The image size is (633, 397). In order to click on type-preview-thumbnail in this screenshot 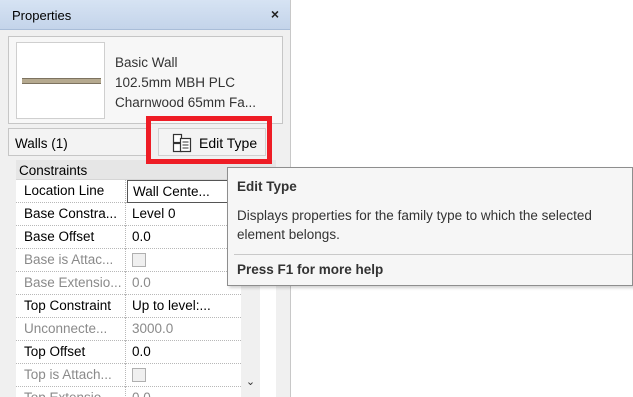, I will do `click(60, 80)`.